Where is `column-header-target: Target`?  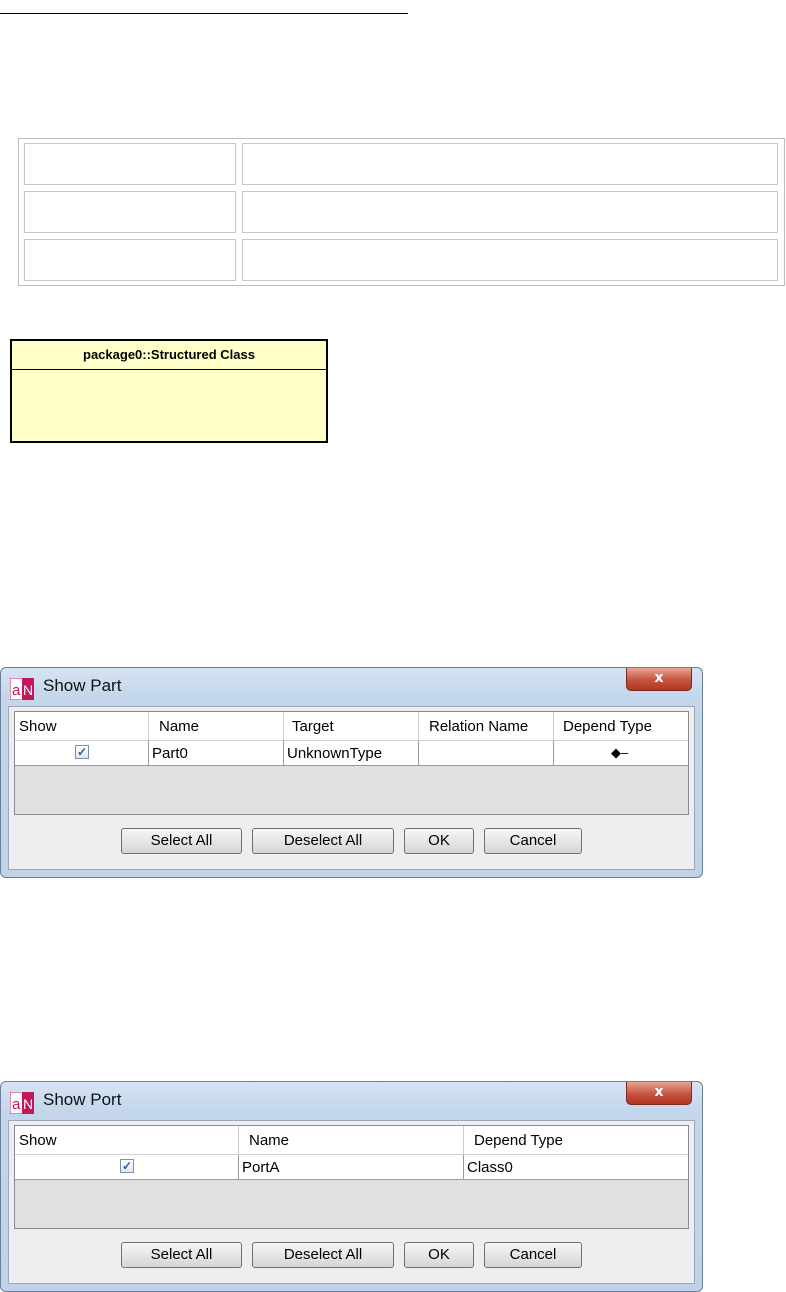
column-header-target: Target is located at coordinates (351, 726).